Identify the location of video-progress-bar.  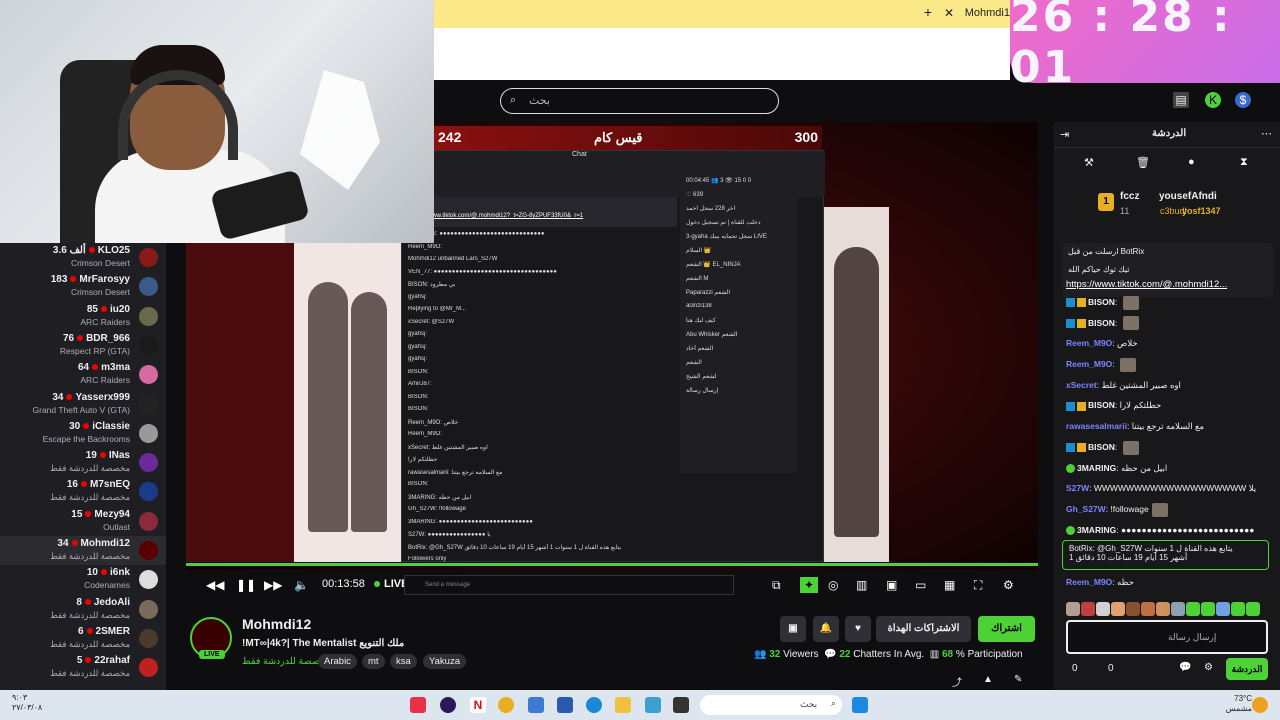
(612, 564).